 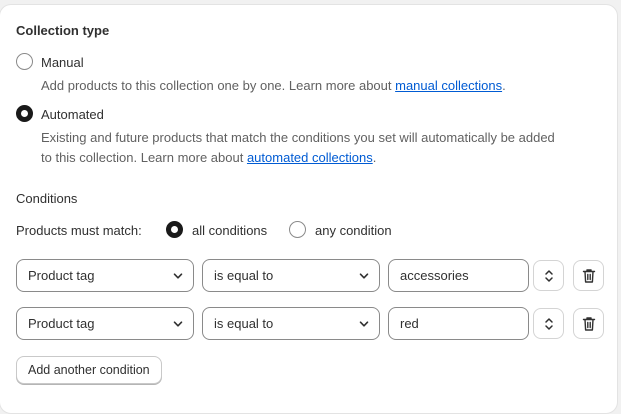 I want to click on automated-collections-link: automated collections, so click(x=310, y=157).